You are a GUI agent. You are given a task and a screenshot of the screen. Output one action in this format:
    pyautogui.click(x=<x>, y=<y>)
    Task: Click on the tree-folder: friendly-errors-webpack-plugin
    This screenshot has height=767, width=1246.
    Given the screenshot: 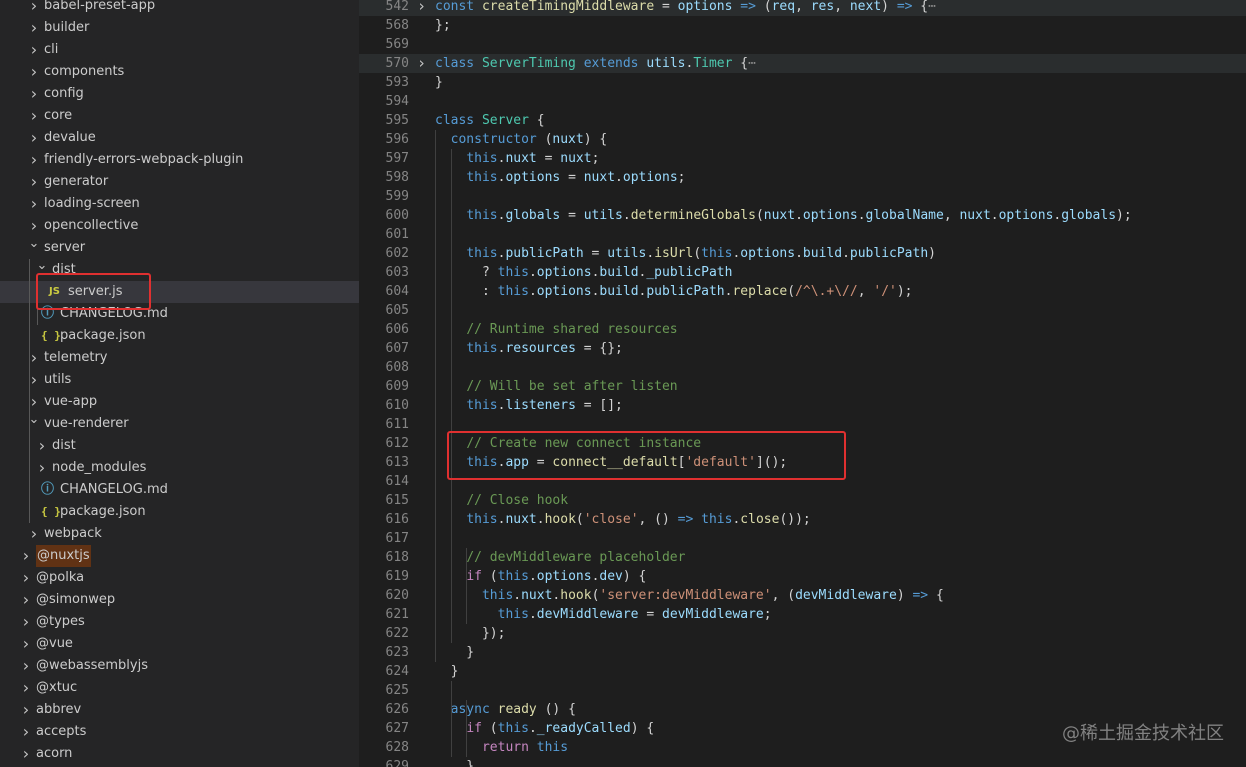 What is the action you would take?
    pyautogui.click(x=179, y=160)
    